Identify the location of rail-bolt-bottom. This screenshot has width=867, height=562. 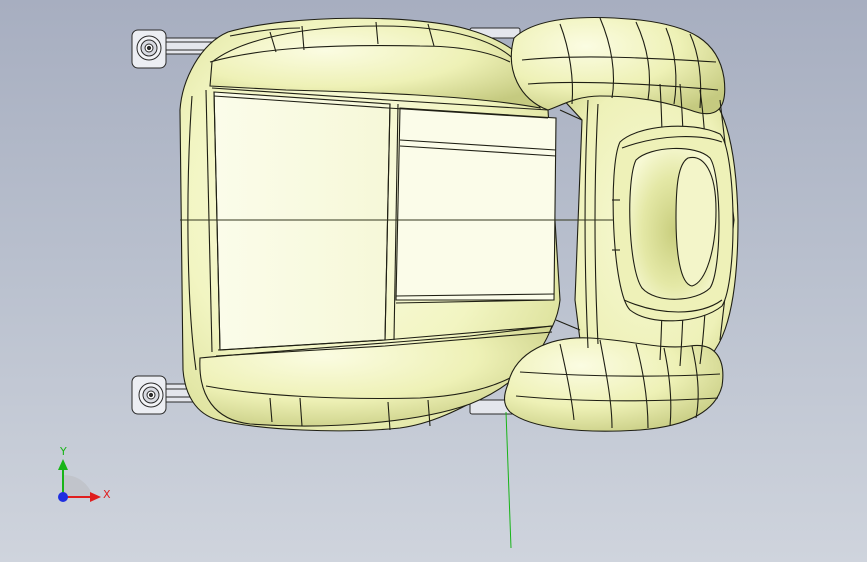
(149, 395).